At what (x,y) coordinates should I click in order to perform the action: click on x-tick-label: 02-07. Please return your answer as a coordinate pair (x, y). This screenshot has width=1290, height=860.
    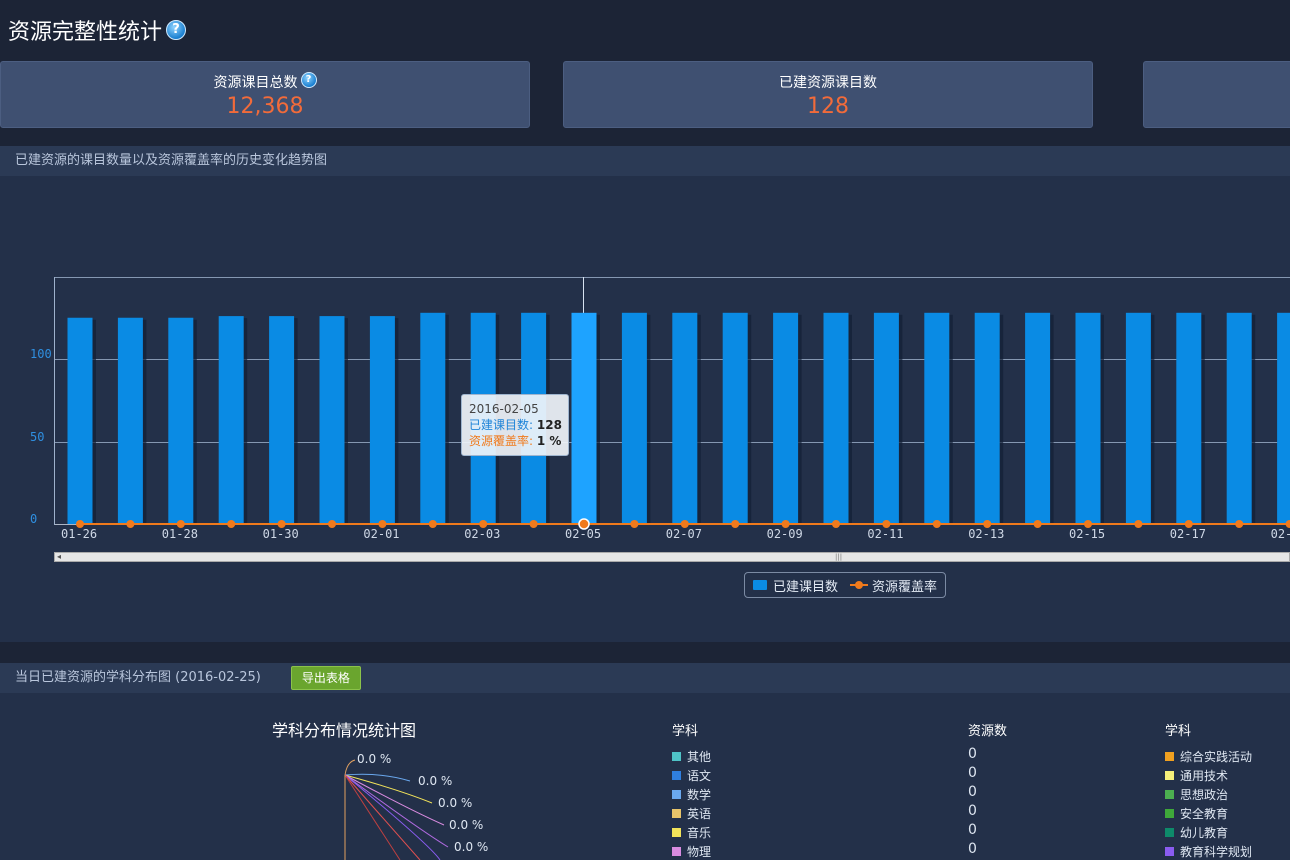
    Looking at the image, I should click on (683, 534).